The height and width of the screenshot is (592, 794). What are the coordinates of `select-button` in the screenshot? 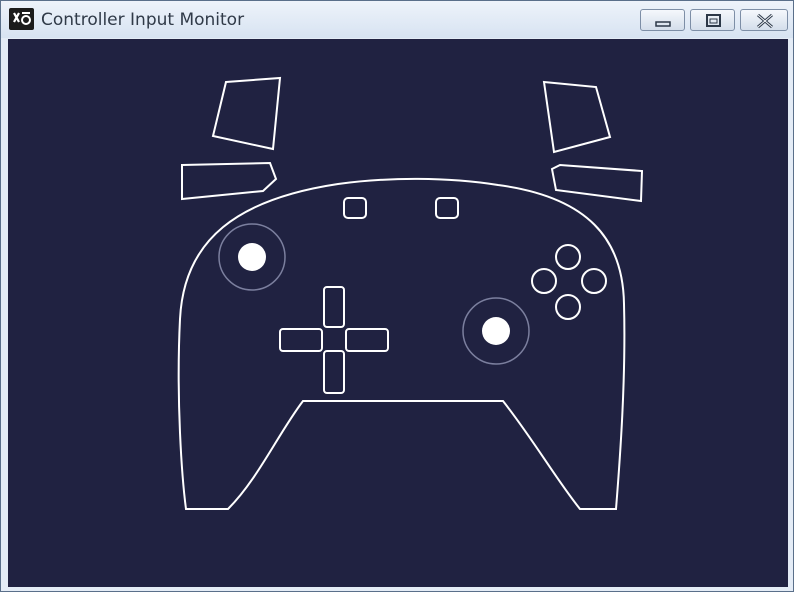 It's located at (355, 208).